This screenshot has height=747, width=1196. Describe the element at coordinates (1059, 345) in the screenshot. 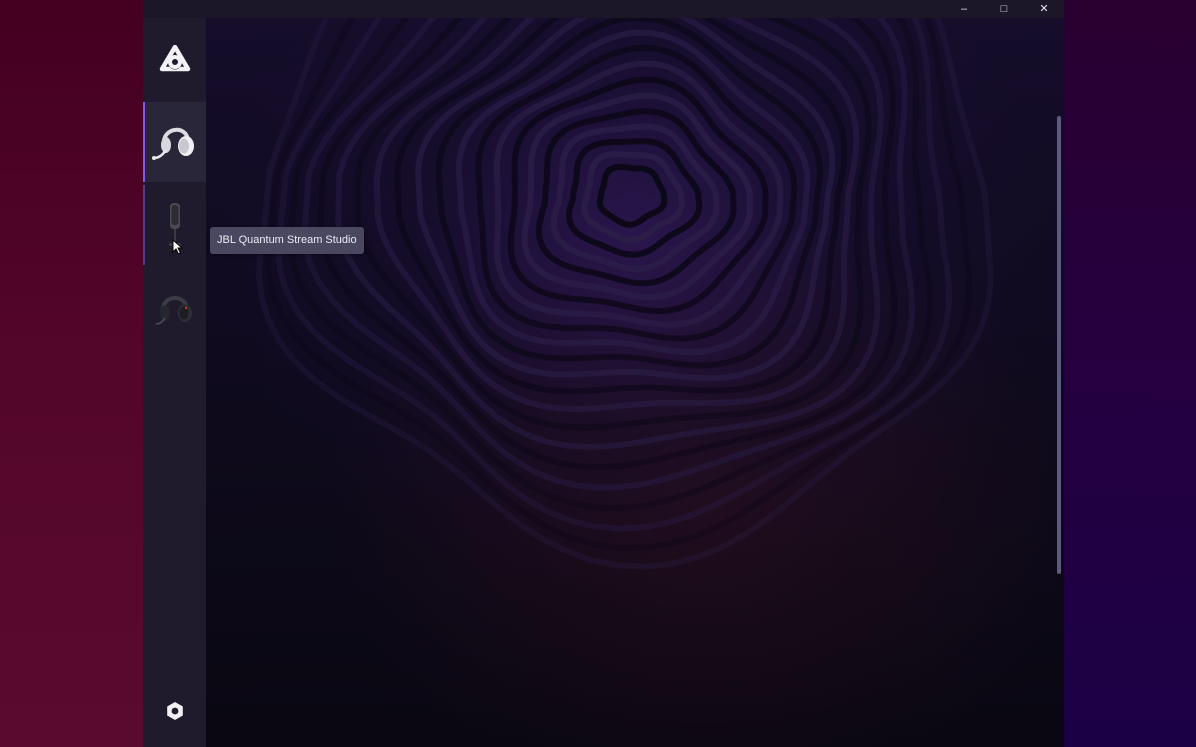

I see `scrollbar-thumb` at that location.